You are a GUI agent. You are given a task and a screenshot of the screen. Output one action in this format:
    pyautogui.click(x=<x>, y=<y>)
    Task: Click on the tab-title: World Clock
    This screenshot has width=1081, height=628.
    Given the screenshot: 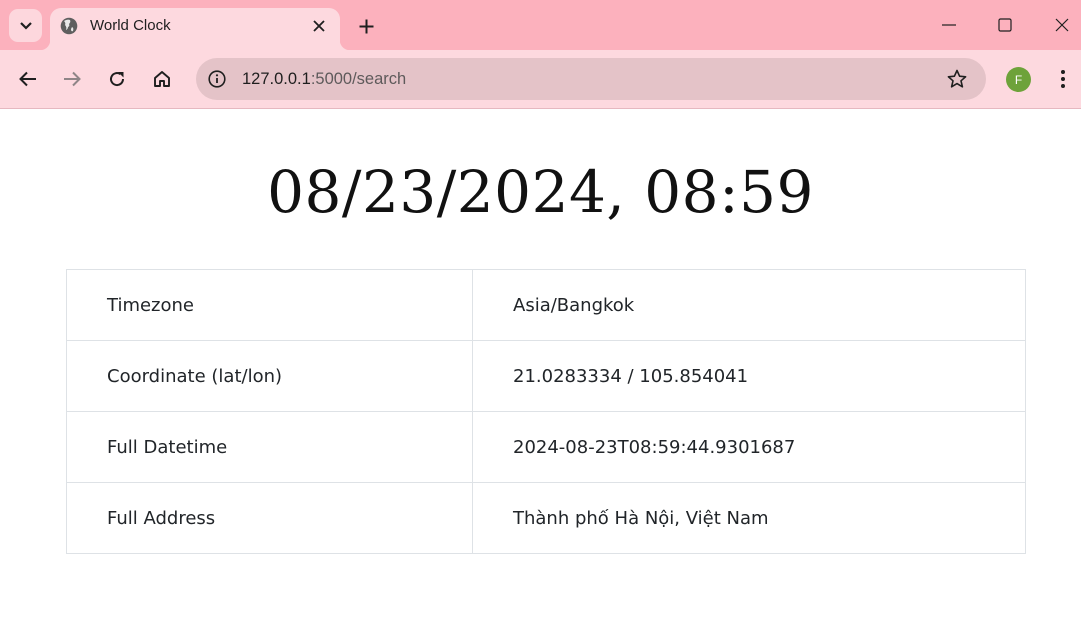 What is the action you would take?
    pyautogui.click(x=130, y=25)
    